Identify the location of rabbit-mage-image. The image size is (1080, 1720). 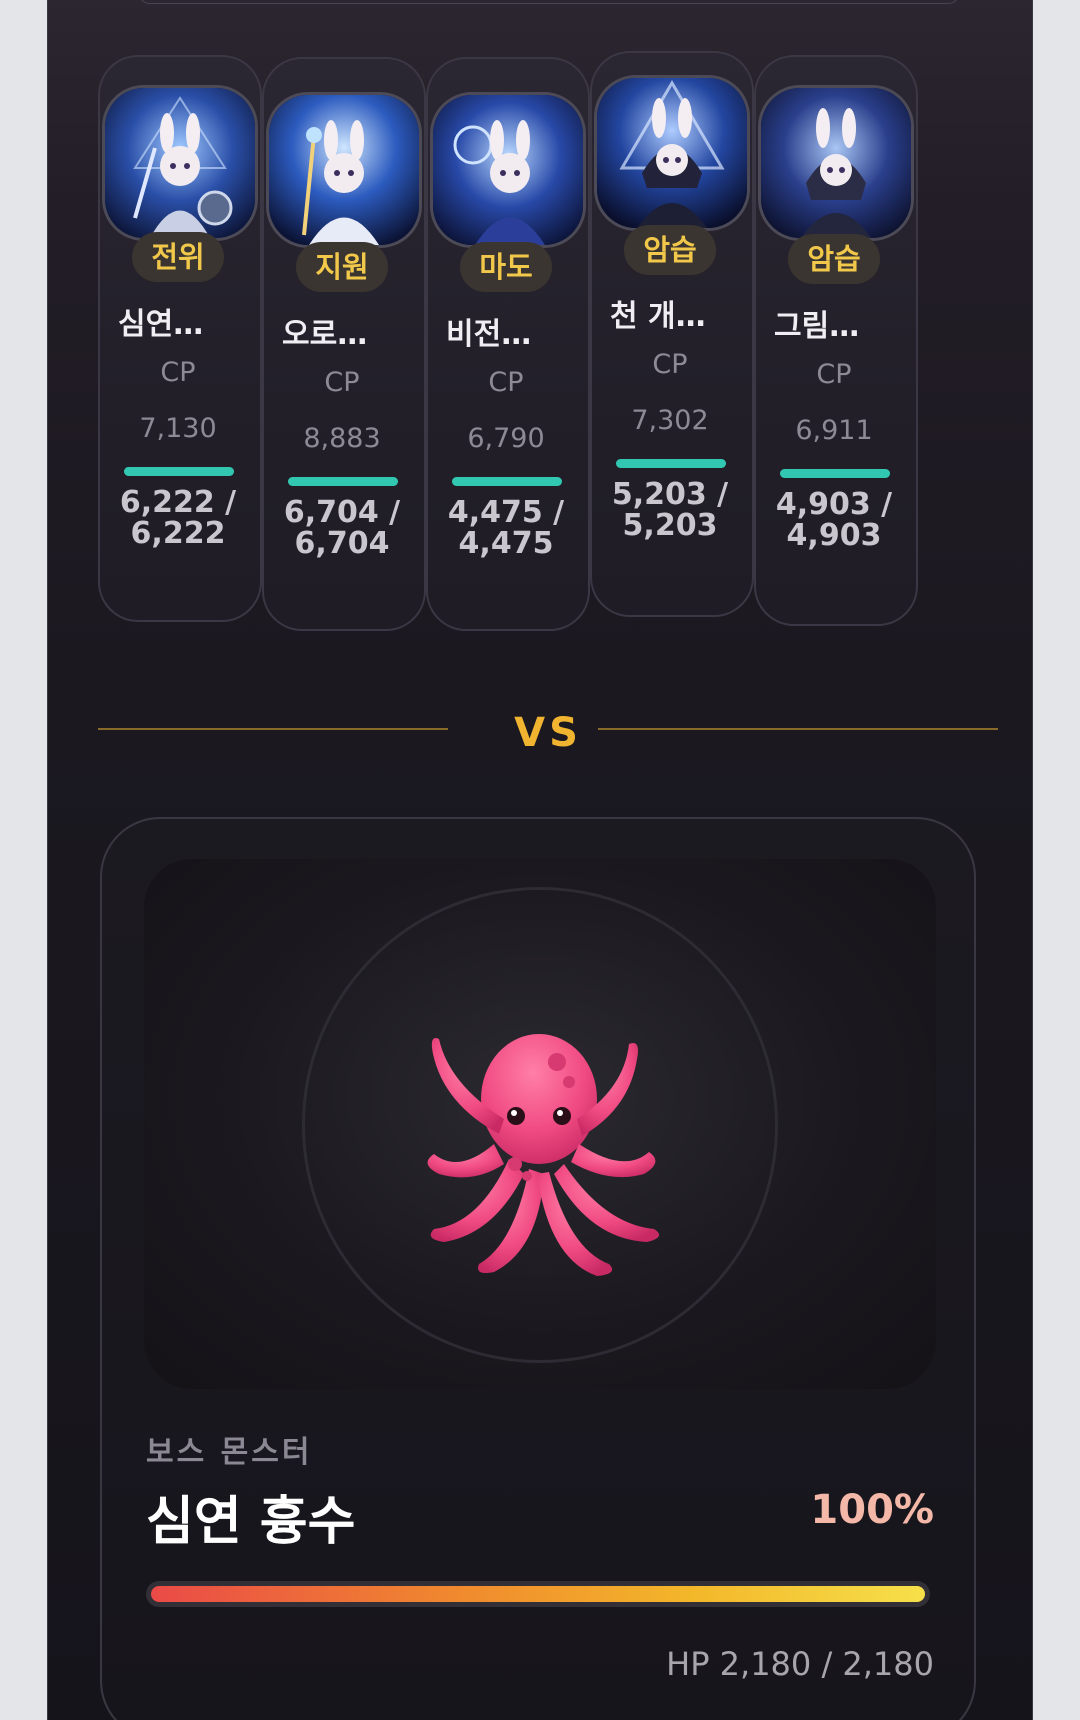
(508, 170).